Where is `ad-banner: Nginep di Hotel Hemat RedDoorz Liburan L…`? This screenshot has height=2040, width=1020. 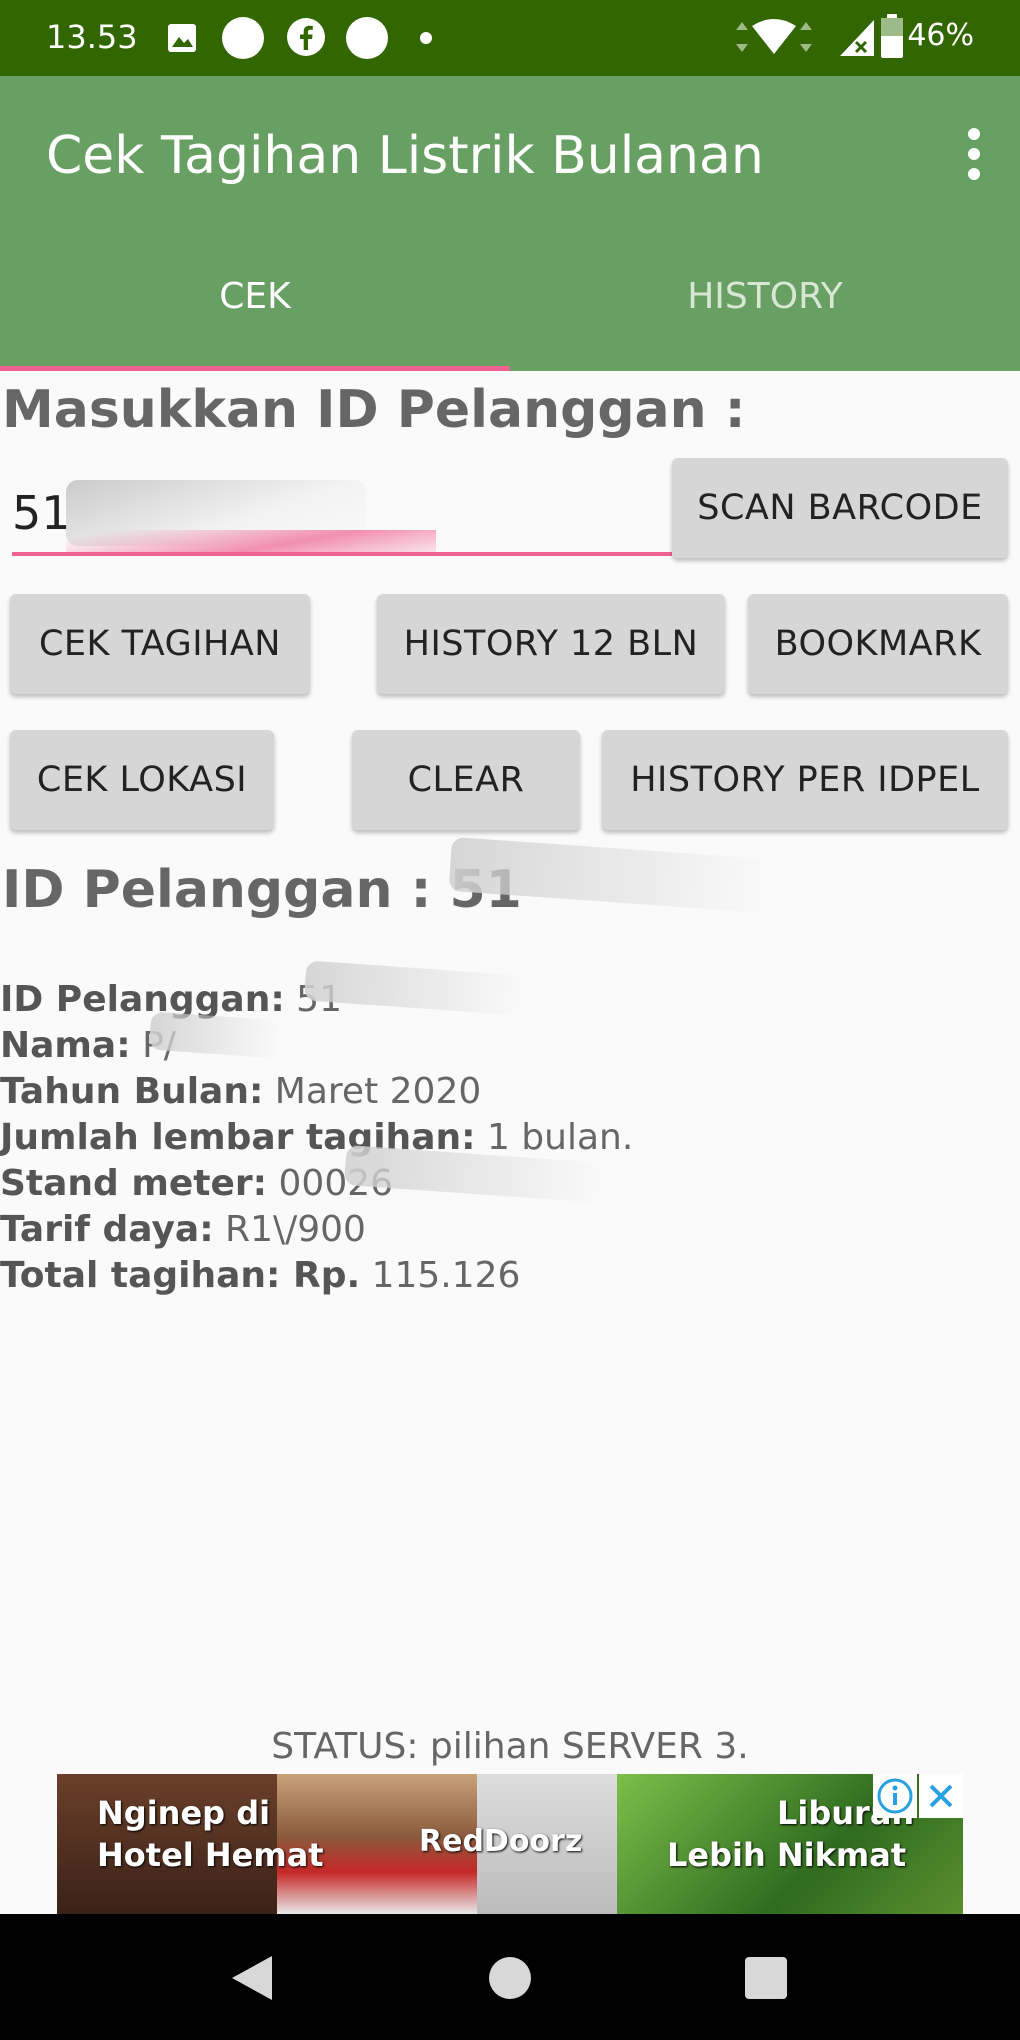
ad-banner: Nginep di Hotel Hemat RedDoorz Liburan L… is located at coordinates (510, 1844).